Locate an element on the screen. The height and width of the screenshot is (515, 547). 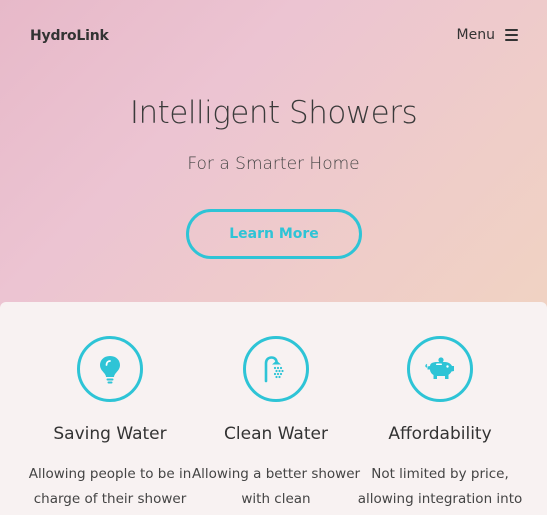
hero-subtitle: For a Smarter Home is located at coordinates (273, 164).